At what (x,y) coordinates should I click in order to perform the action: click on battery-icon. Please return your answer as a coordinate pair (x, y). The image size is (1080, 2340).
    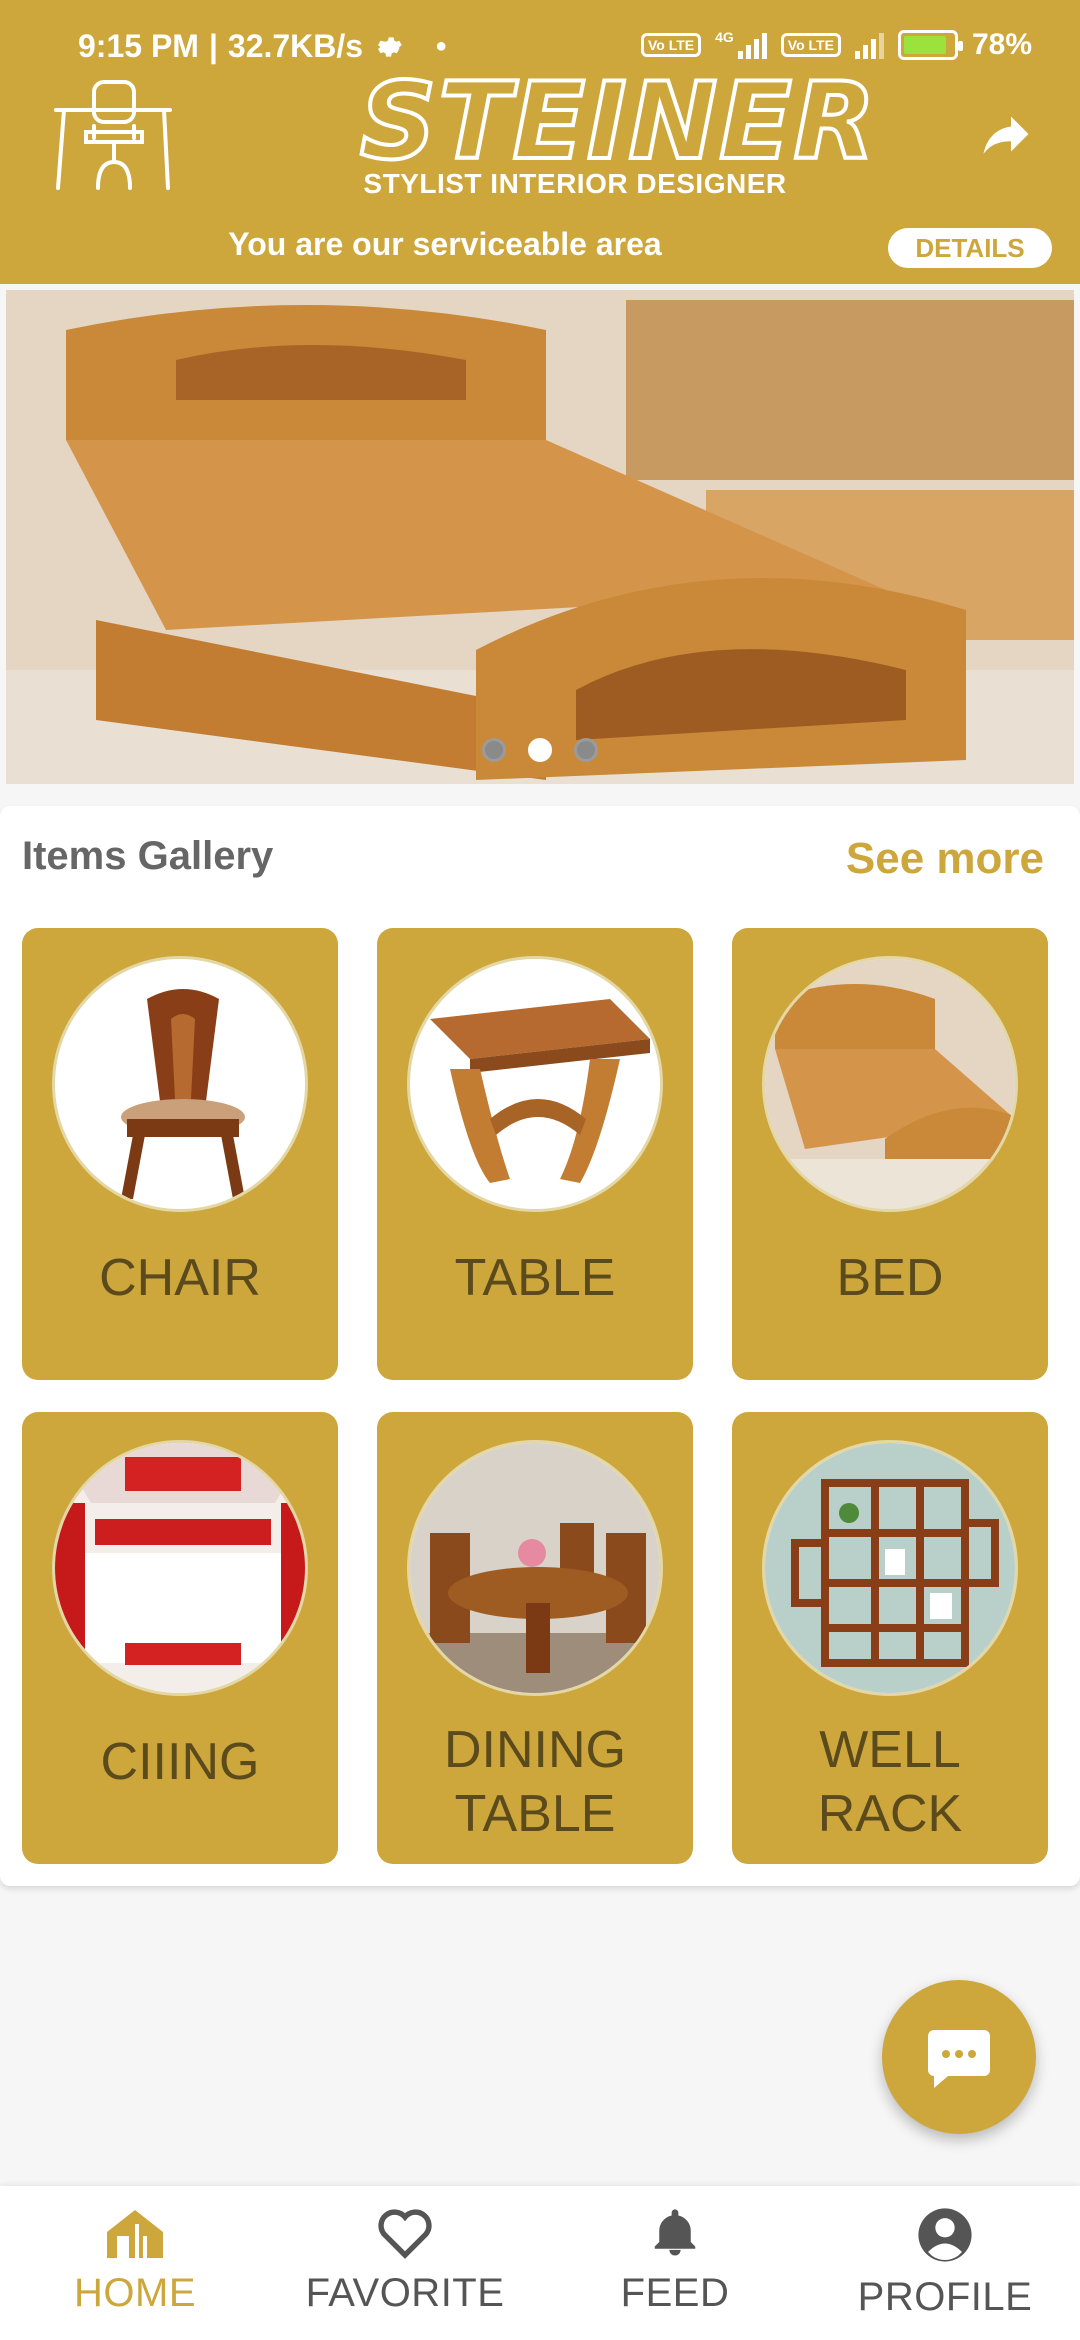
    Looking at the image, I should click on (930, 45).